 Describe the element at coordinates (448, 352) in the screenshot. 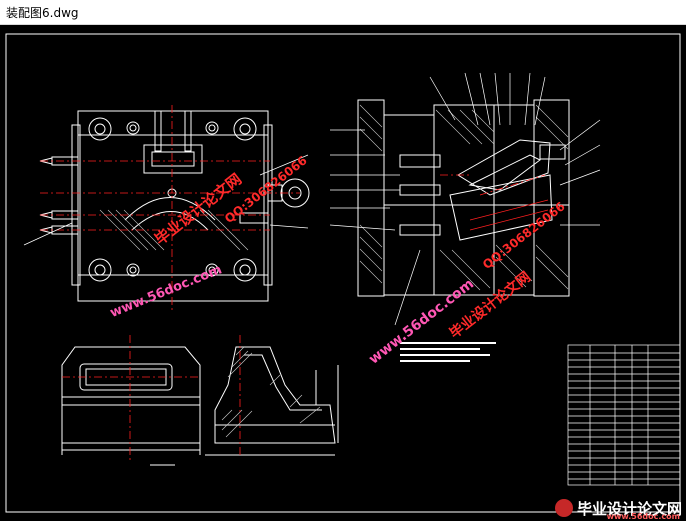

I see `technical-notes` at that location.